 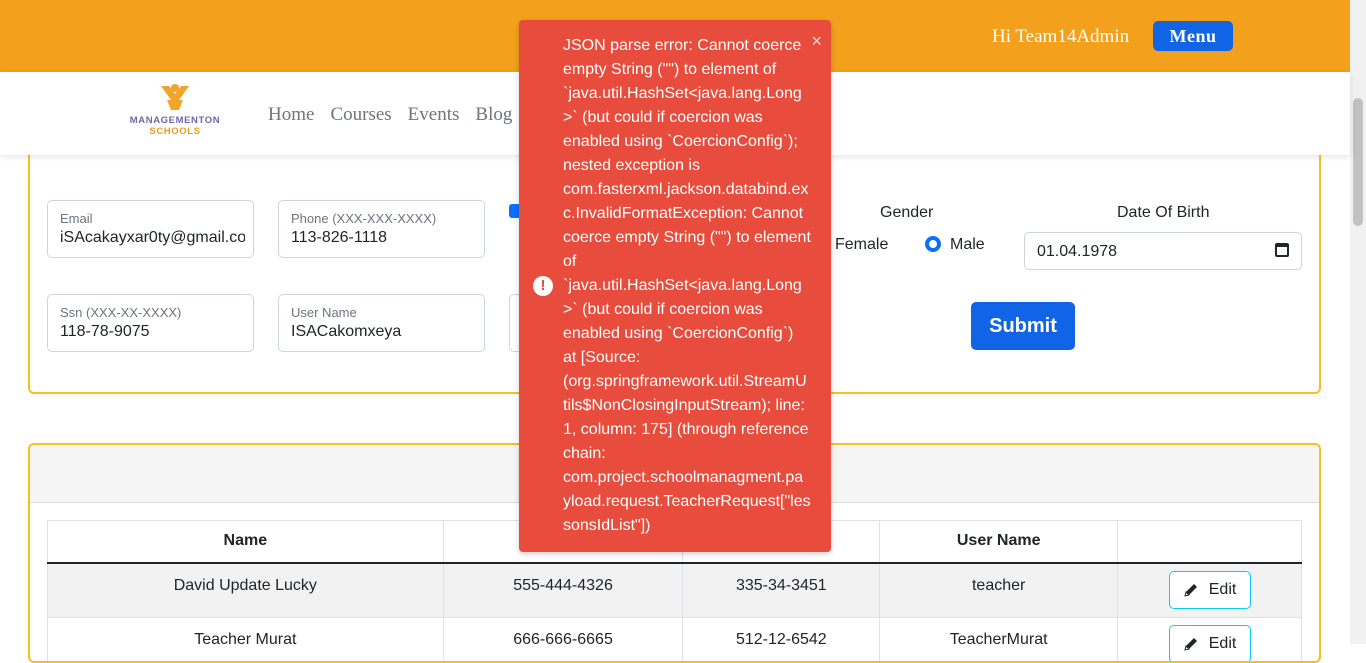 What do you see at coordinates (1282, 250) in the screenshot?
I see `calendar-icon` at bounding box center [1282, 250].